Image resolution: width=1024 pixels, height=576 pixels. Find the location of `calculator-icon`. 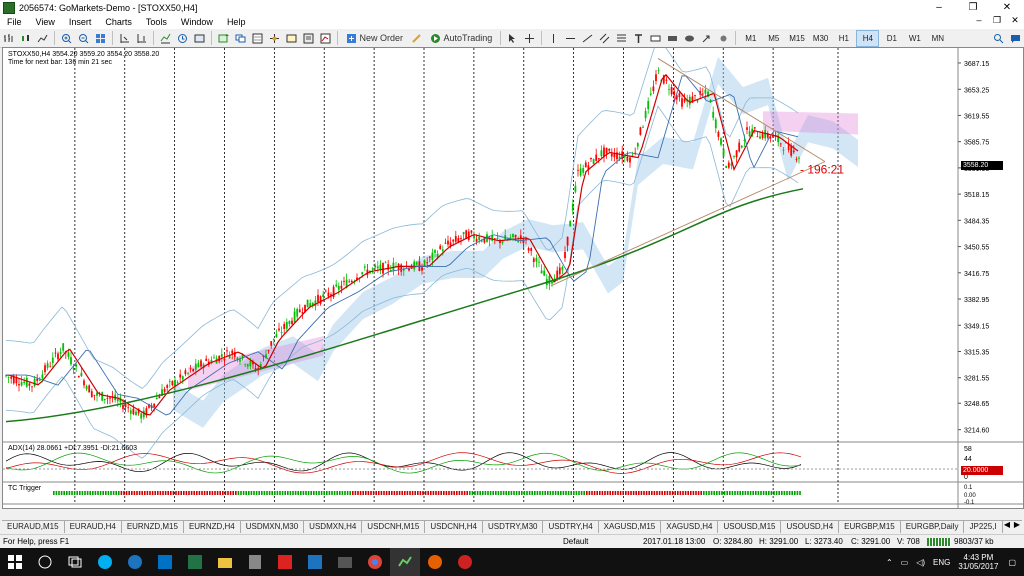

calculator-icon is located at coordinates (255, 562).